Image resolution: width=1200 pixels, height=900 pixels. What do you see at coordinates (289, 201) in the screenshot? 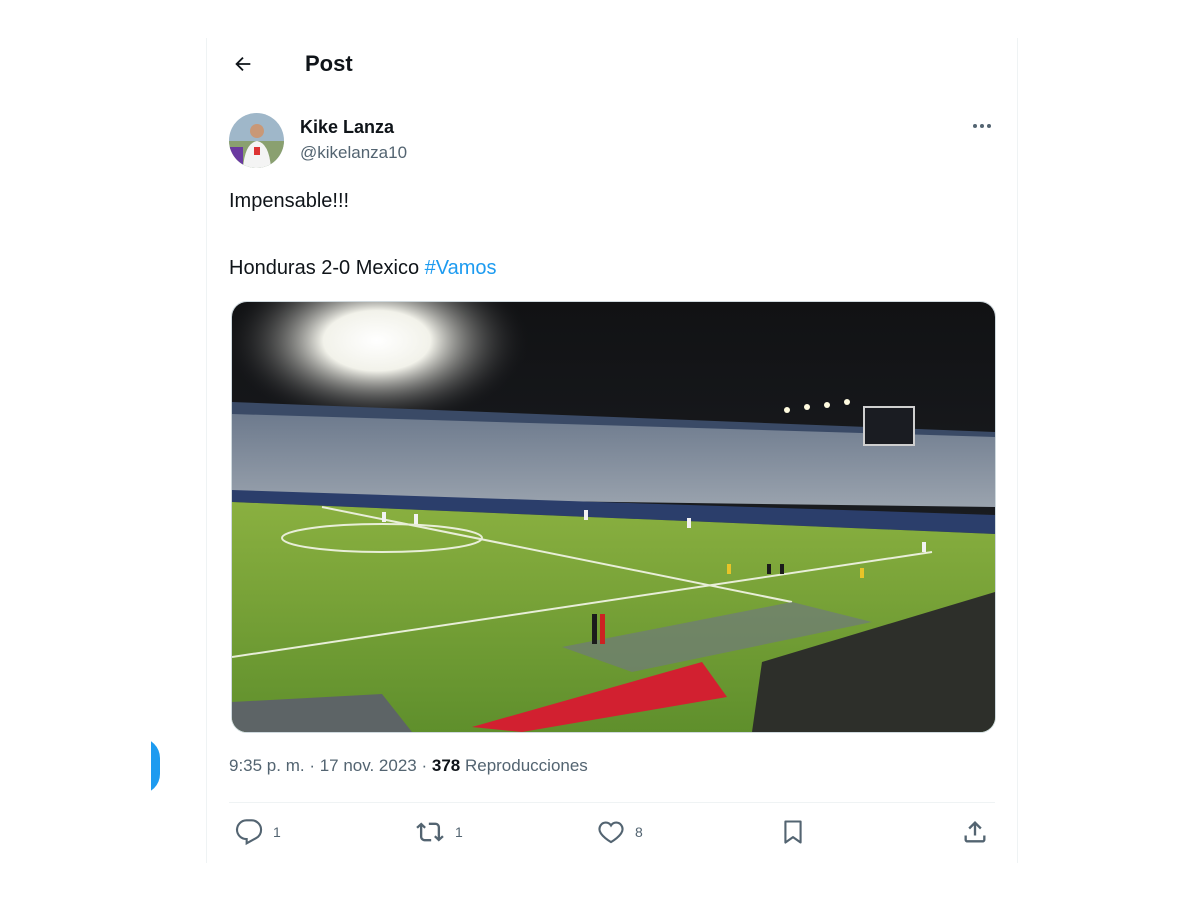
I see `tweet-text-line1: Impensable!!!` at bounding box center [289, 201].